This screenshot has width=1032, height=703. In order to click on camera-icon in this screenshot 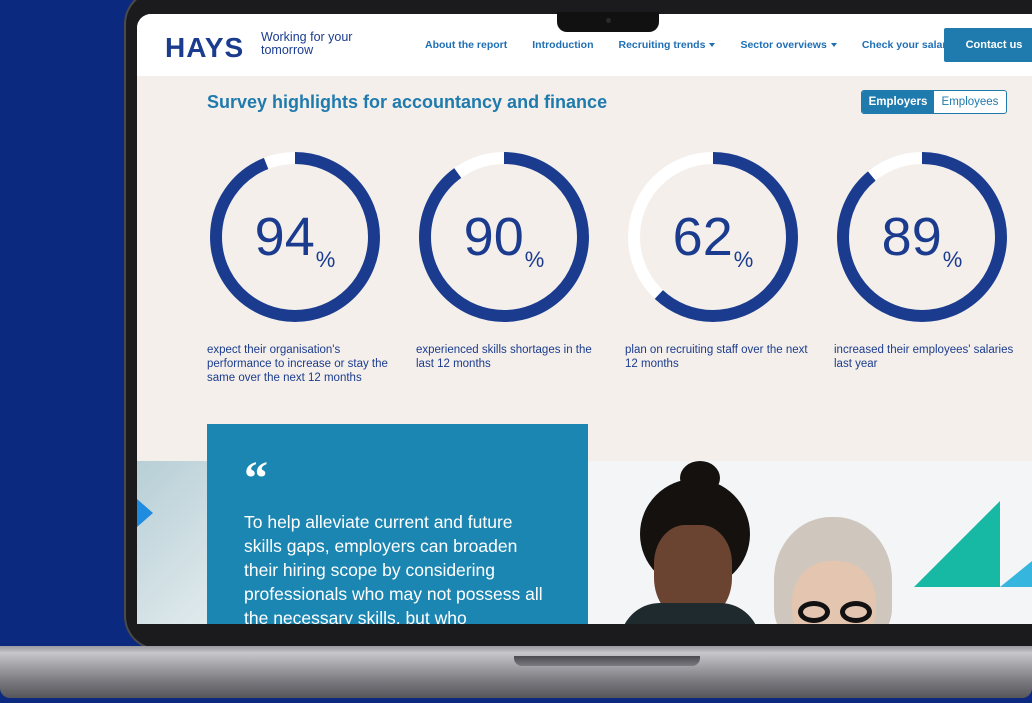, I will do `click(608, 20)`.